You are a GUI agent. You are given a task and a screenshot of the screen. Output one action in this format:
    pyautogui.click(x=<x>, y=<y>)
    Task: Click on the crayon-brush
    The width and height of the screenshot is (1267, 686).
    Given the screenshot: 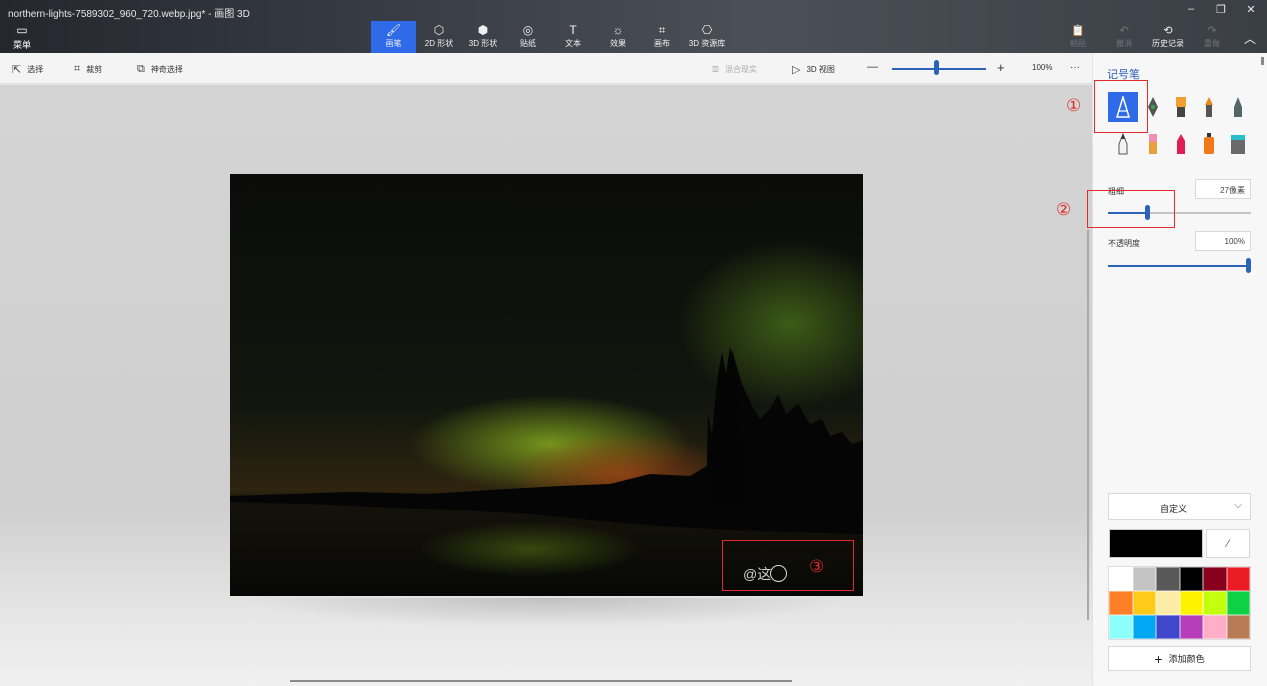 What is the action you would take?
    pyautogui.click(x=1181, y=144)
    